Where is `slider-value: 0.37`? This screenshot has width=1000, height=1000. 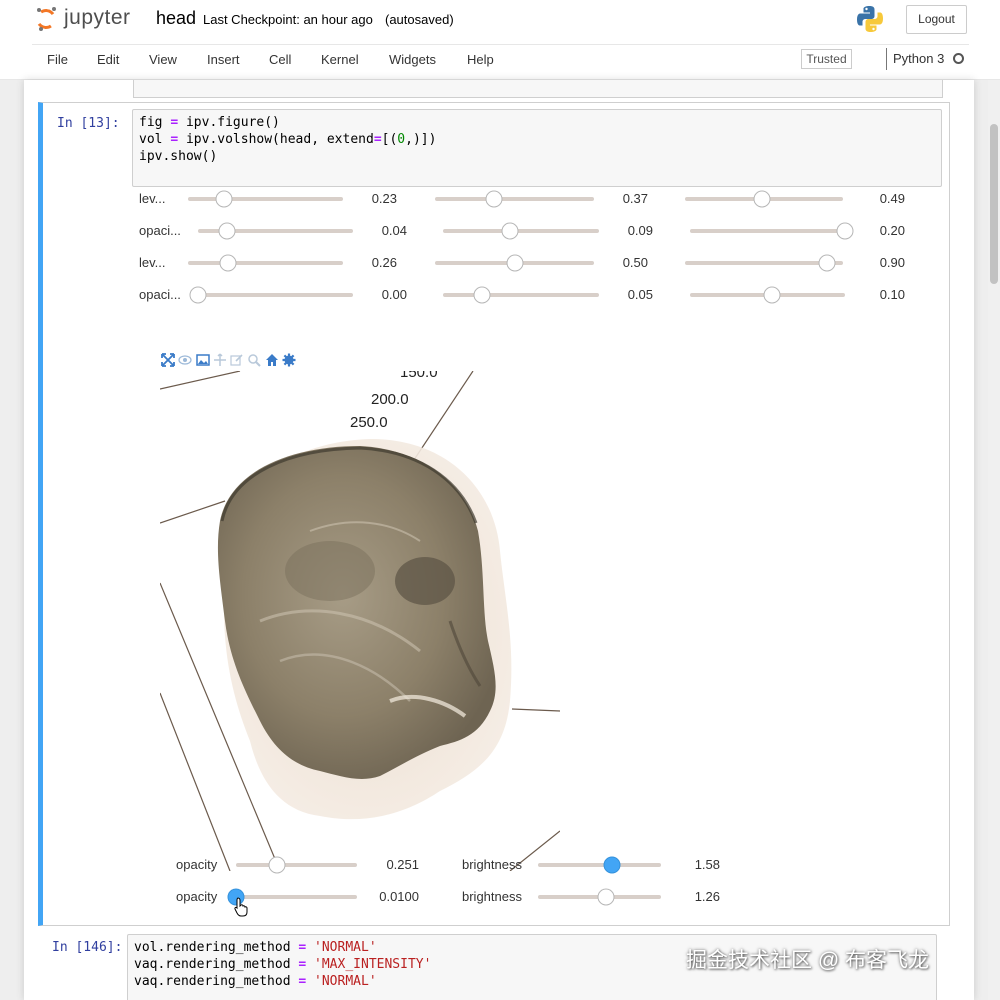 slider-value: 0.37 is located at coordinates (635, 198).